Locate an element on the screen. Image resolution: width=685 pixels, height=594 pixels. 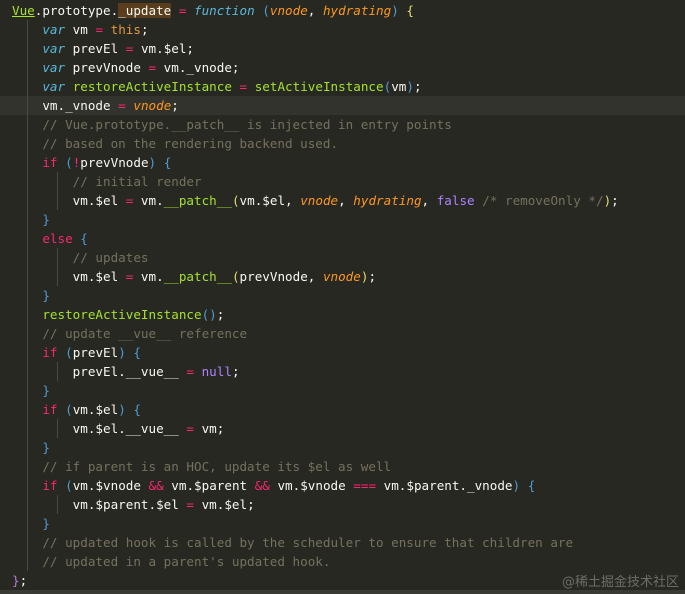
code-line: // updated in a parent's updated hook. is located at coordinates (342, 561).